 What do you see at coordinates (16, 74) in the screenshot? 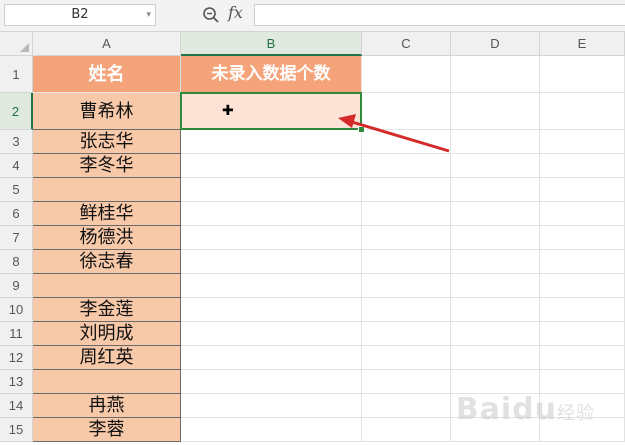
I see `row-header-1: 1` at bounding box center [16, 74].